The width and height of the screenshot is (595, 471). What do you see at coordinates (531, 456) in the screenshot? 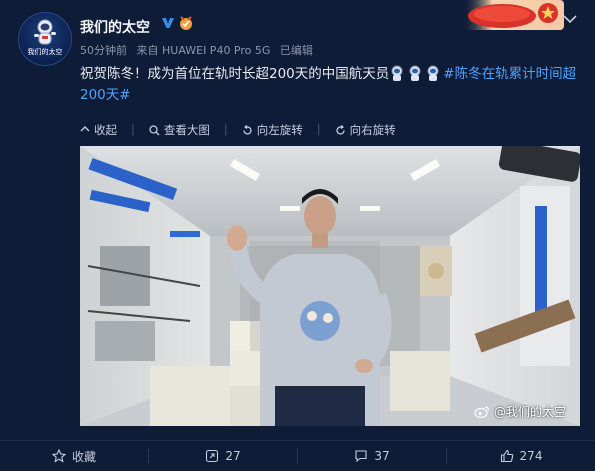
I see `like-count: 274` at bounding box center [531, 456].